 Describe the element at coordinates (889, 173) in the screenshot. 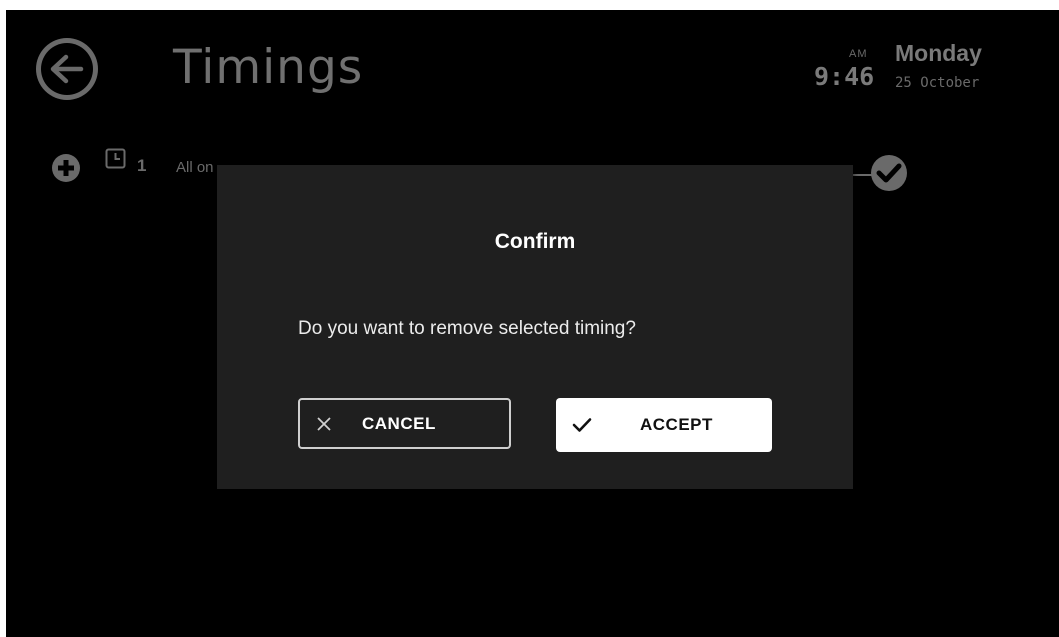

I see `check-circle-icon` at that location.